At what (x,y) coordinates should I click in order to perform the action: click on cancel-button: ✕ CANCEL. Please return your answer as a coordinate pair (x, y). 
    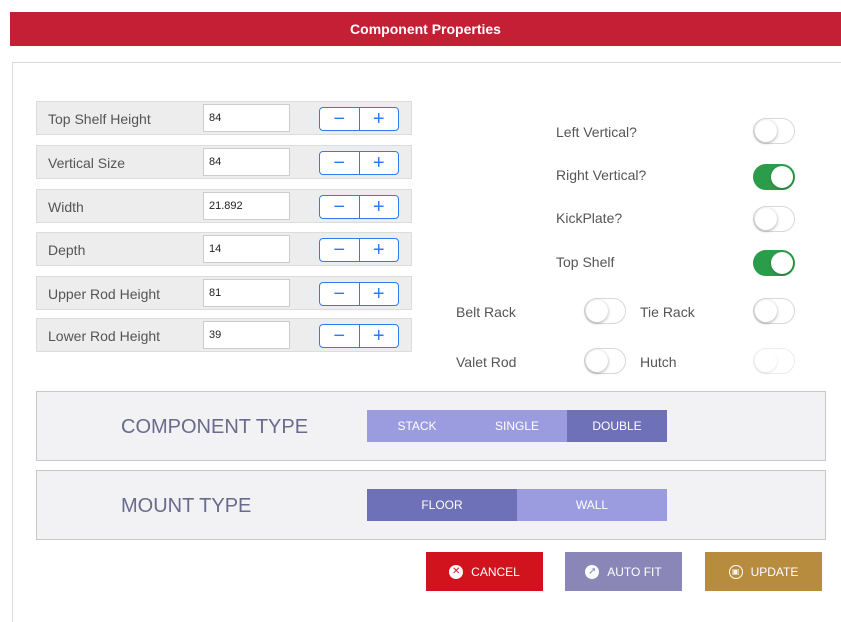
    Looking at the image, I should click on (484, 571).